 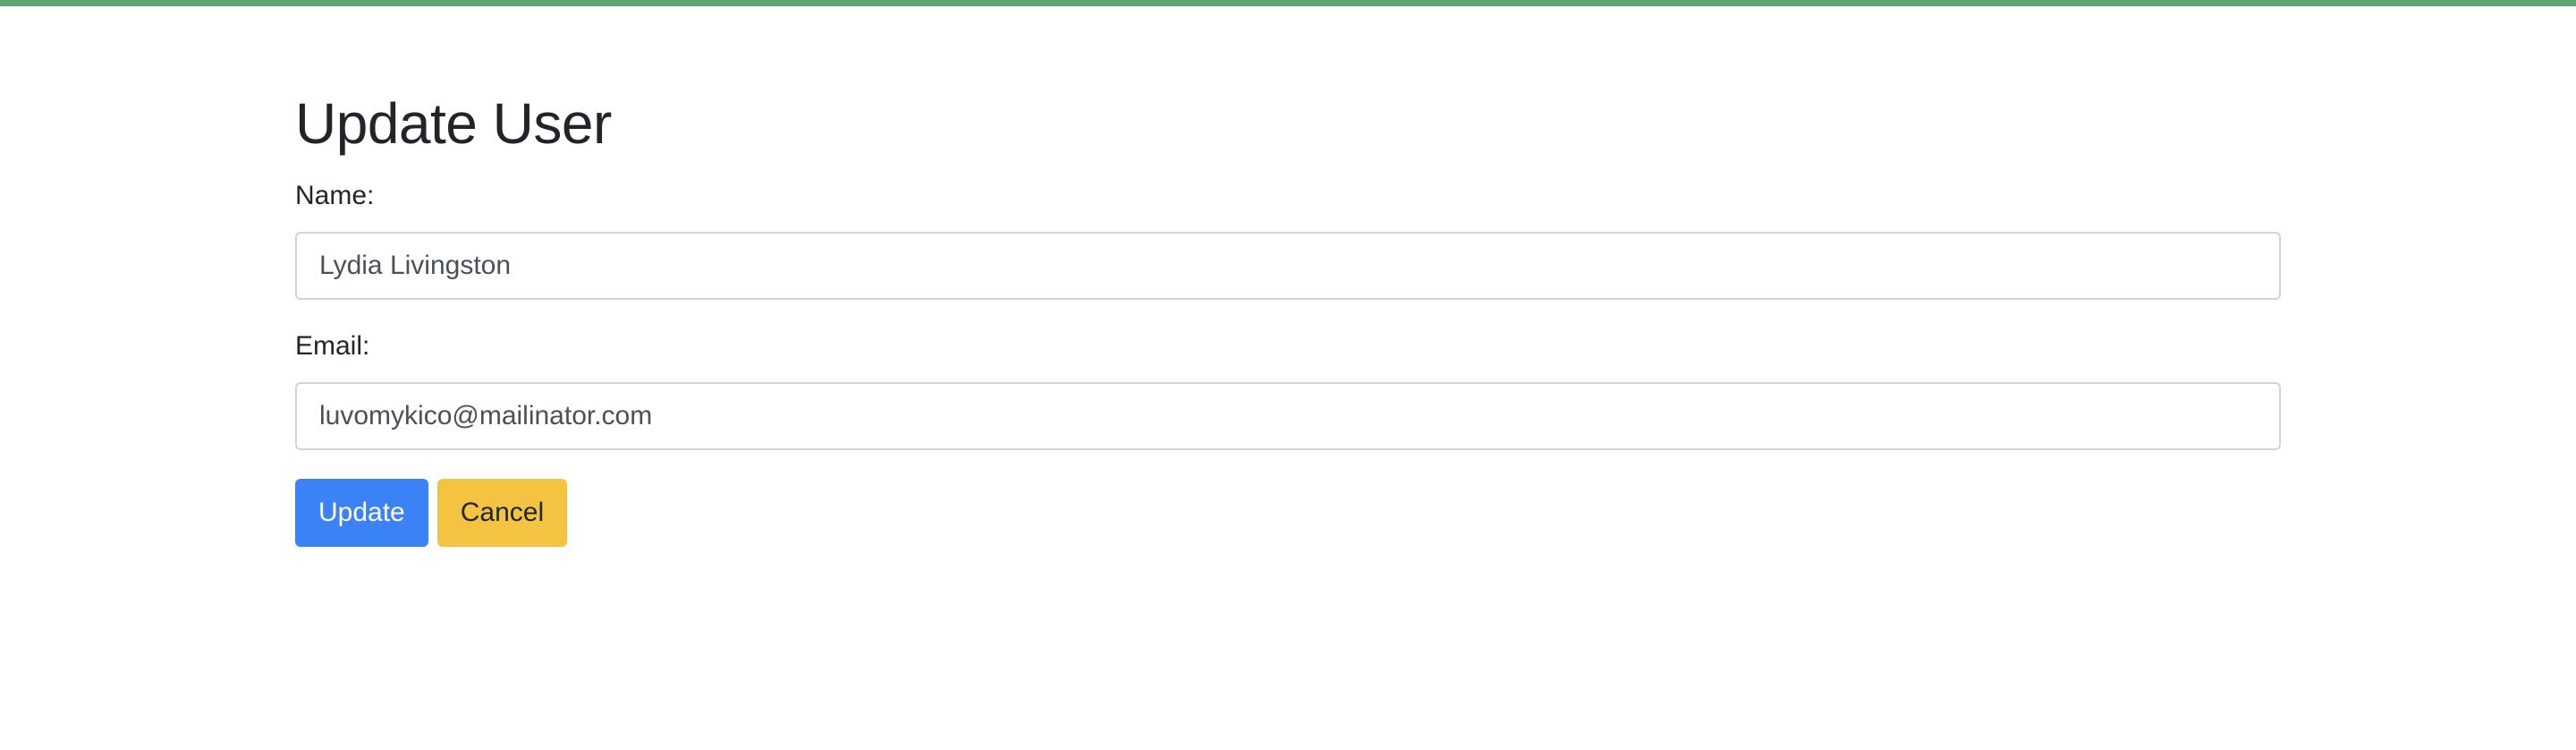 What do you see at coordinates (1288, 265) in the screenshot?
I see `name-input` at bounding box center [1288, 265].